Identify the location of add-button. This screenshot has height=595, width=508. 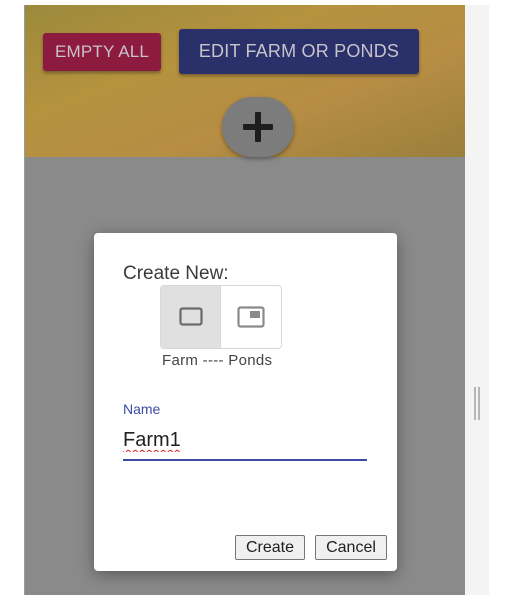
(258, 127).